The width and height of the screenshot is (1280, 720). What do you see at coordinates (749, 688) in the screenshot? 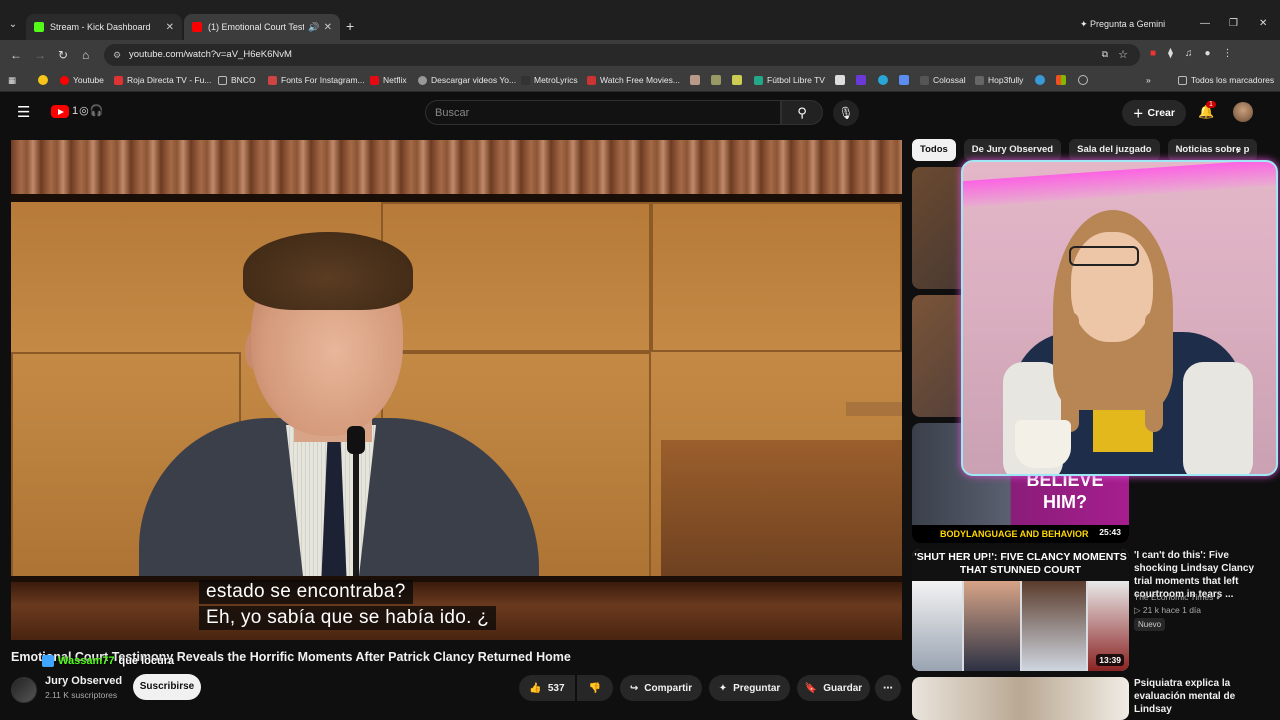
I see `ask-button: ✦ Preguntar` at bounding box center [749, 688].